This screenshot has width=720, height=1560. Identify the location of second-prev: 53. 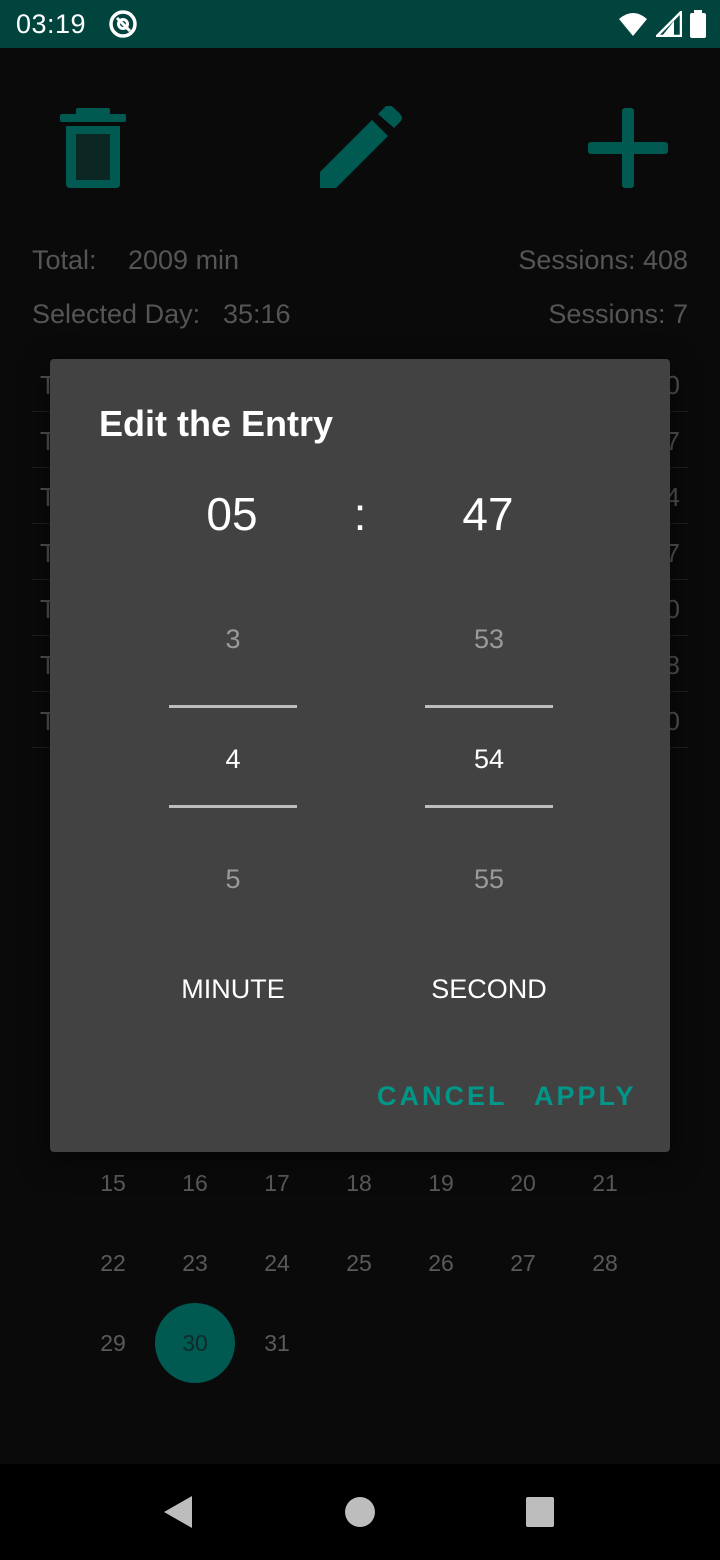
(489, 639).